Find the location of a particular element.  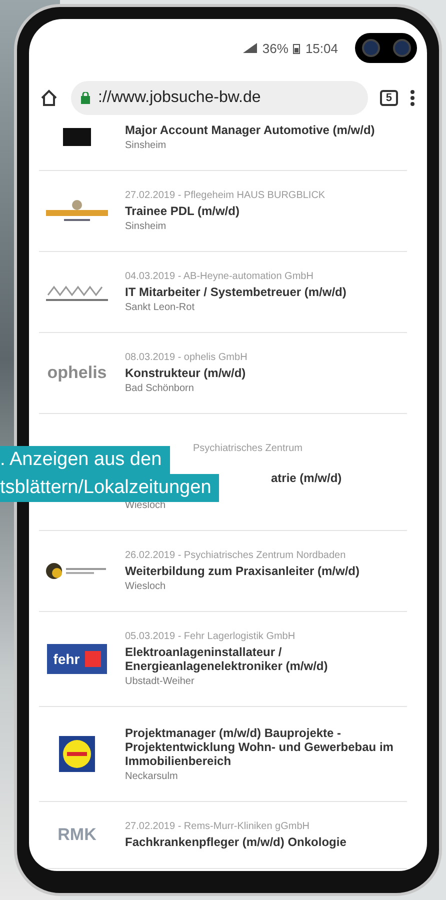

job-meta: 04.03.2019 - AB-Heyne-automation GmbH is located at coordinates (219, 276).